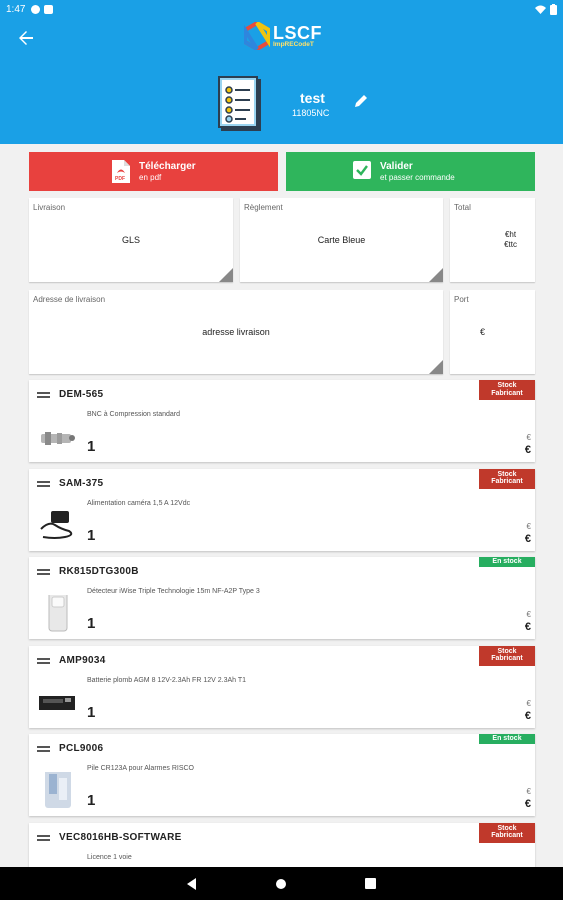  I want to click on total-box: Total €ht €ttc, so click(492, 240).